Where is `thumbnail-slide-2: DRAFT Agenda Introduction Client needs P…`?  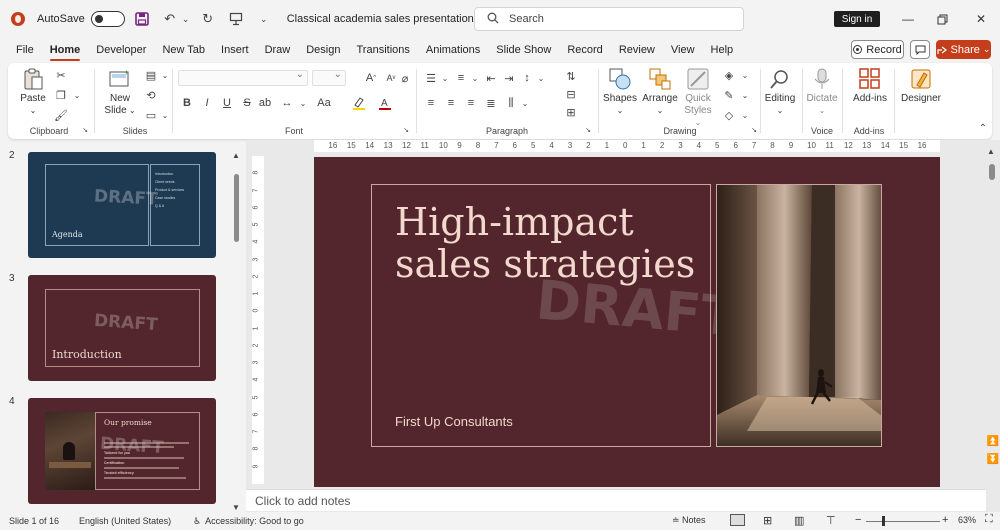 thumbnail-slide-2: DRAFT Agenda Introduction Client needs P… is located at coordinates (122, 205).